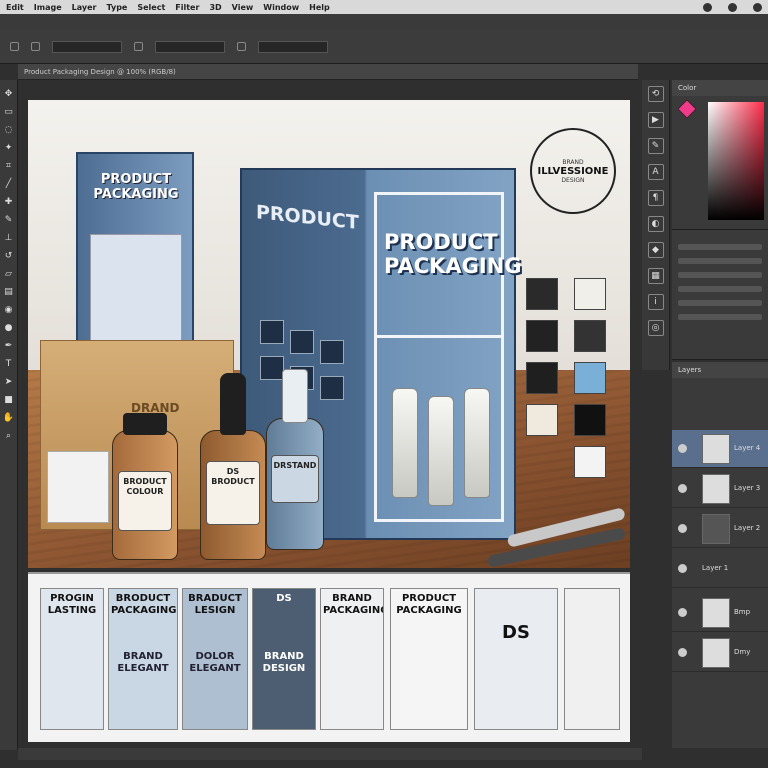 The width and height of the screenshot is (768, 768). I want to click on foreground-color-swatch, so click(687, 109).